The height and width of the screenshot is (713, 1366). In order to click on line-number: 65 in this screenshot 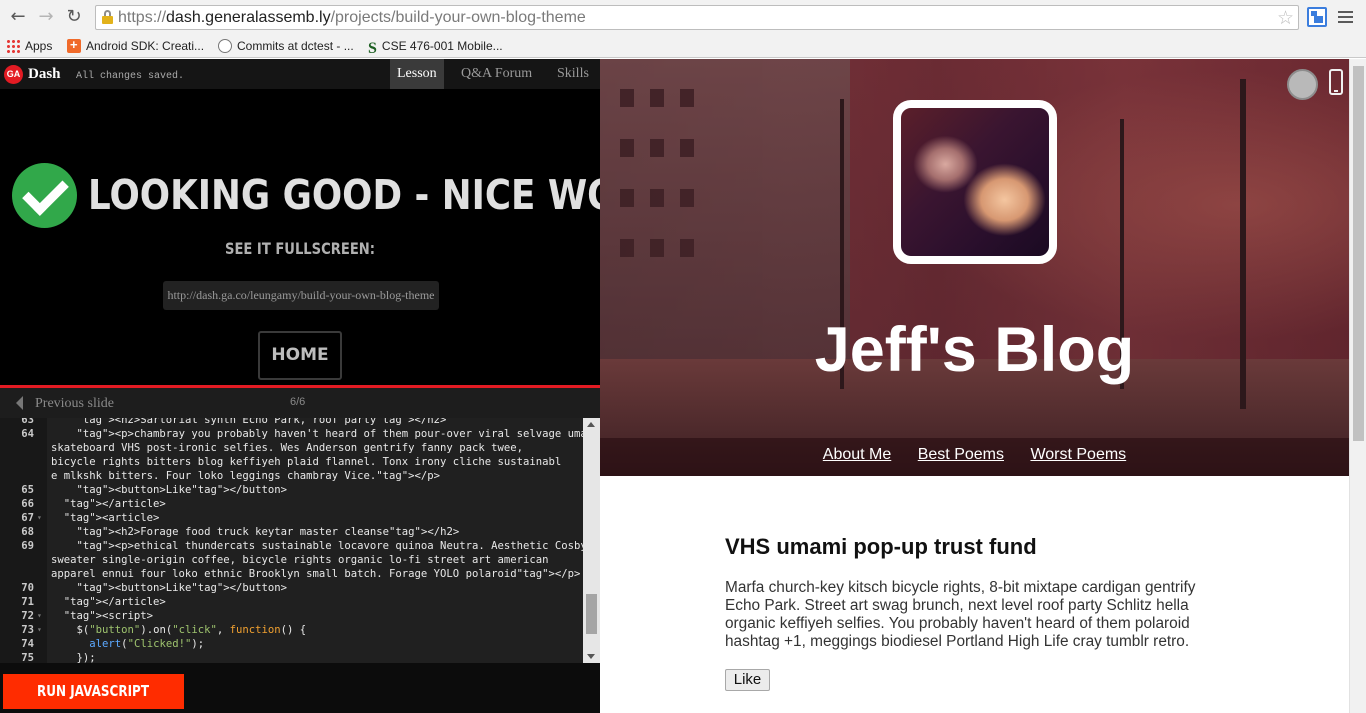, I will do `click(27, 490)`.